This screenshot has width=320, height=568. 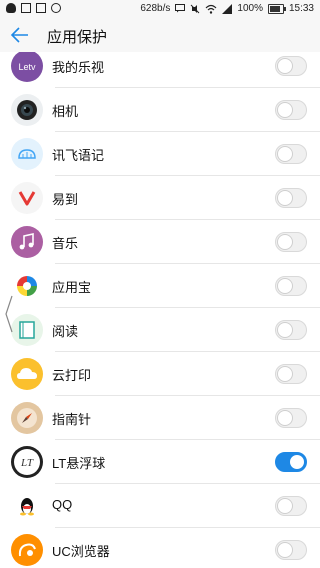 I want to click on iflytek-note-icon, so click(x=27, y=154).